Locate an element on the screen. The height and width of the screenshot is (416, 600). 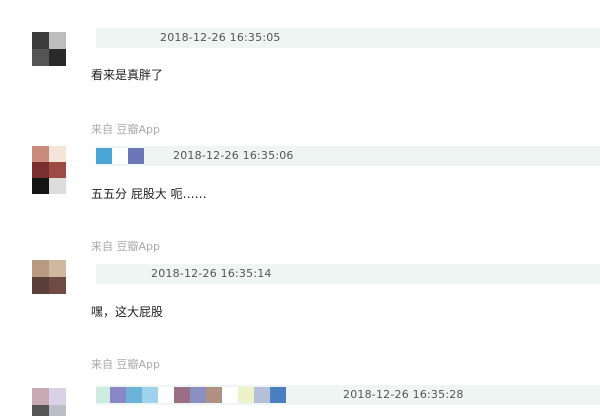
comment-timestamp: 2018-12-26 16:35:28 is located at coordinates (403, 394).